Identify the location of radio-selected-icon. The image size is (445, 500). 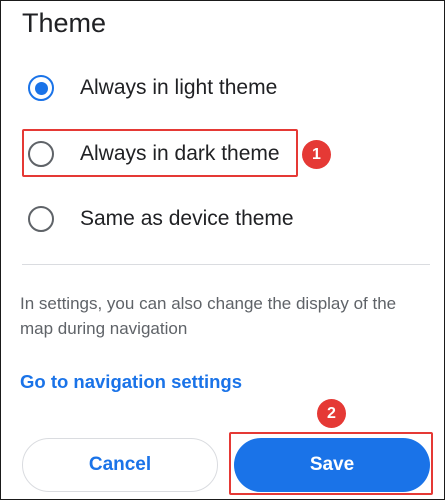
(41, 88).